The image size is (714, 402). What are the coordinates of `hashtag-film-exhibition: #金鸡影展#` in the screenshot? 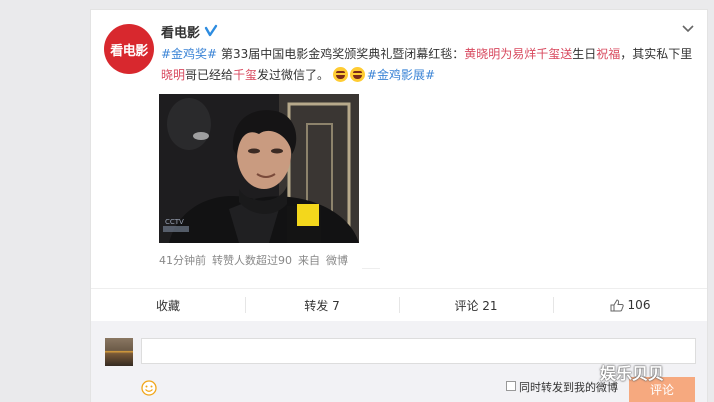 It's located at (401, 75).